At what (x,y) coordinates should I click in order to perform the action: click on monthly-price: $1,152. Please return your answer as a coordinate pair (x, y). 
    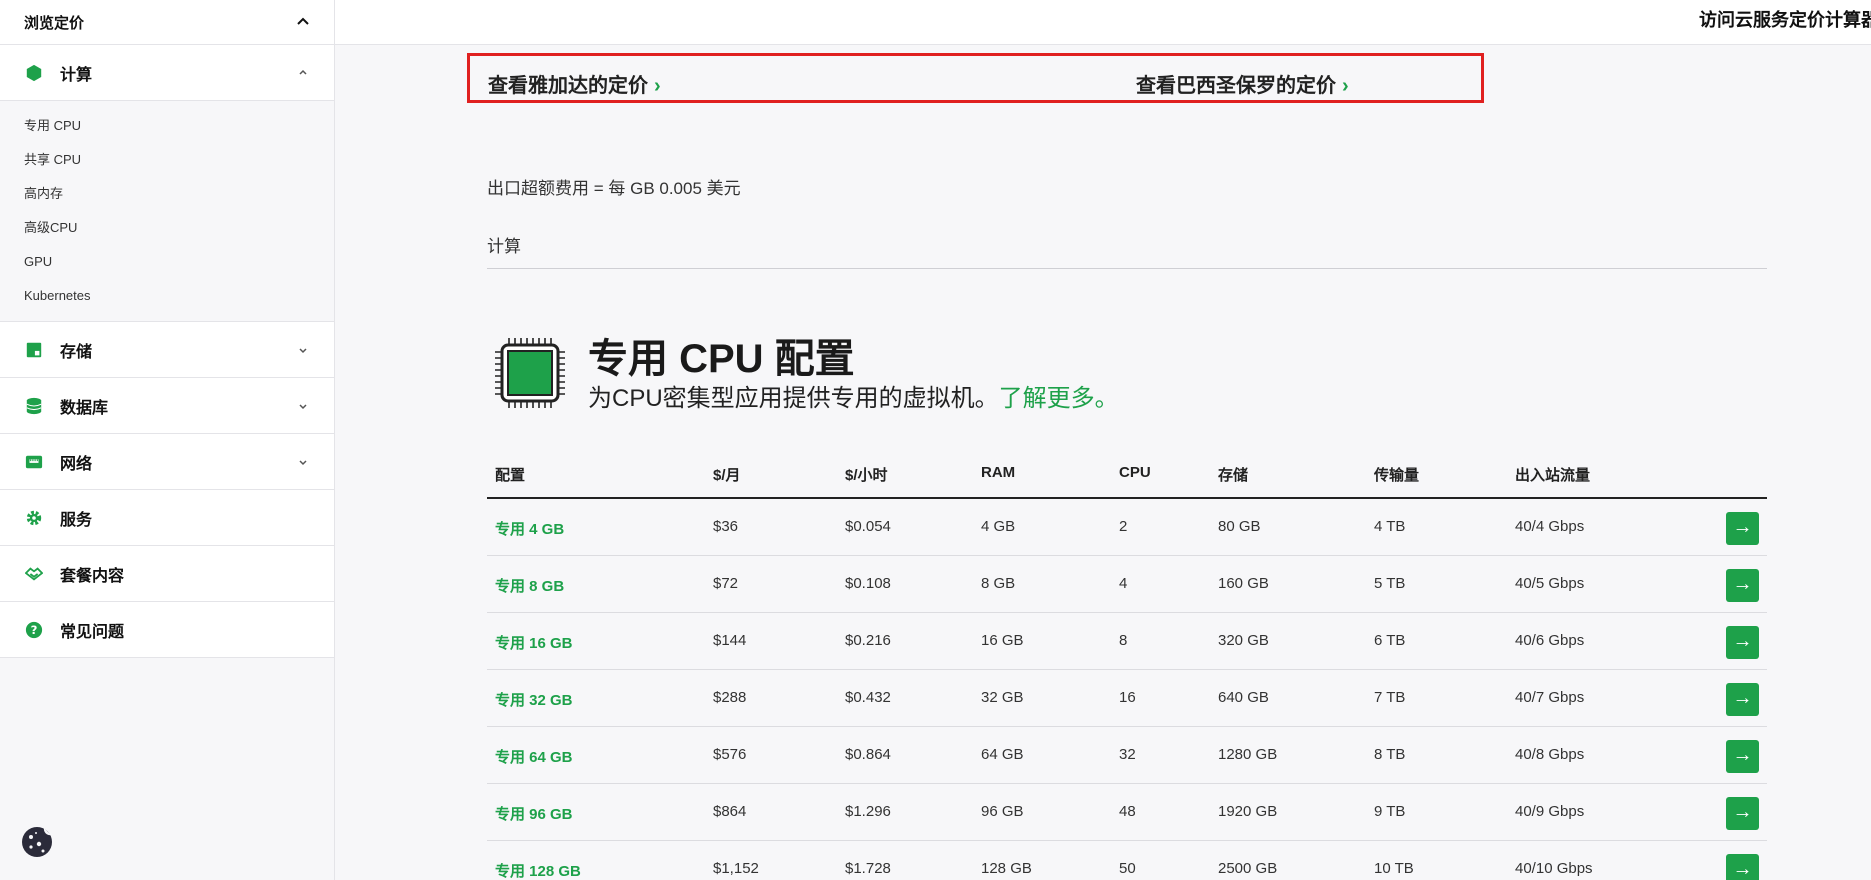
    Looking at the image, I should click on (736, 868).